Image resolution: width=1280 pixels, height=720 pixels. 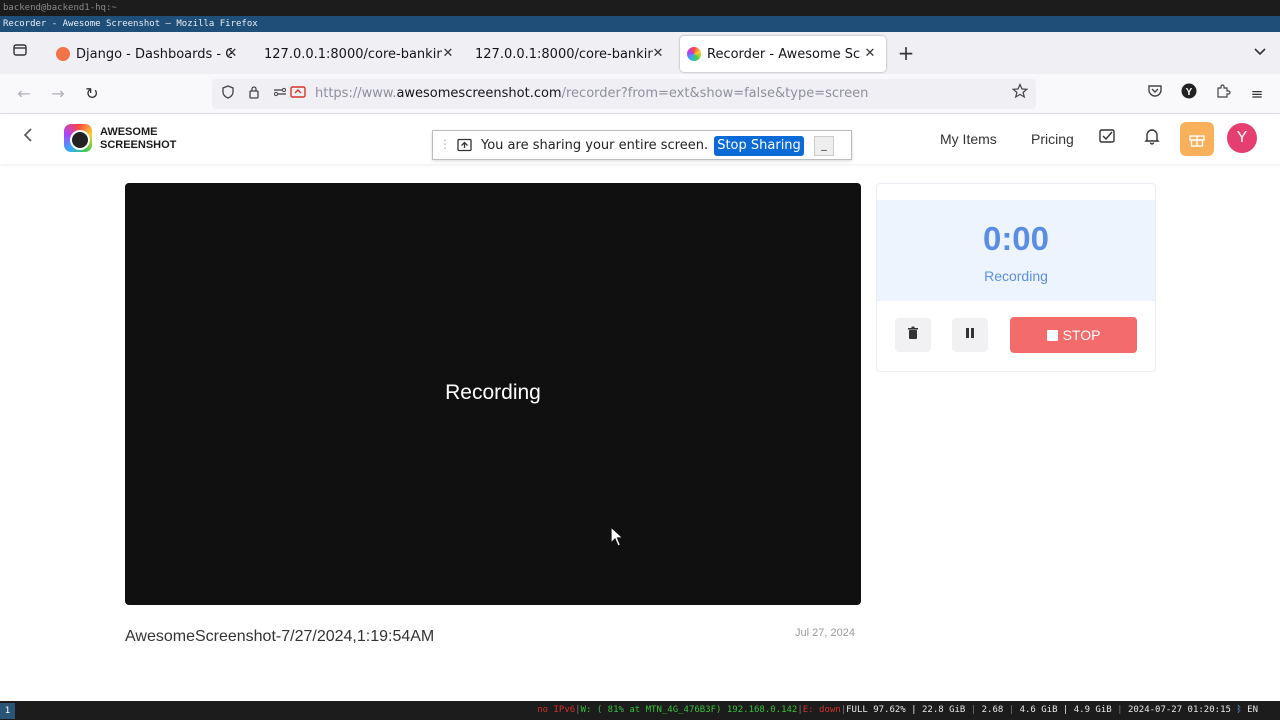 What do you see at coordinates (1052, 139) in the screenshot?
I see `nav-pricing: Pricing` at bounding box center [1052, 139].